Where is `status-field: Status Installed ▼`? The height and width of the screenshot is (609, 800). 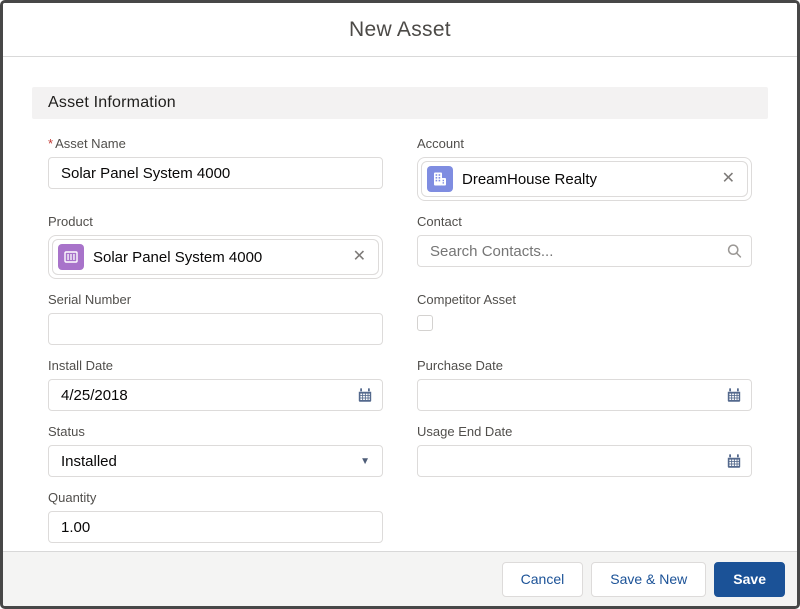 status-field: Status Installed ▼ is located at coordinates (215, 450).